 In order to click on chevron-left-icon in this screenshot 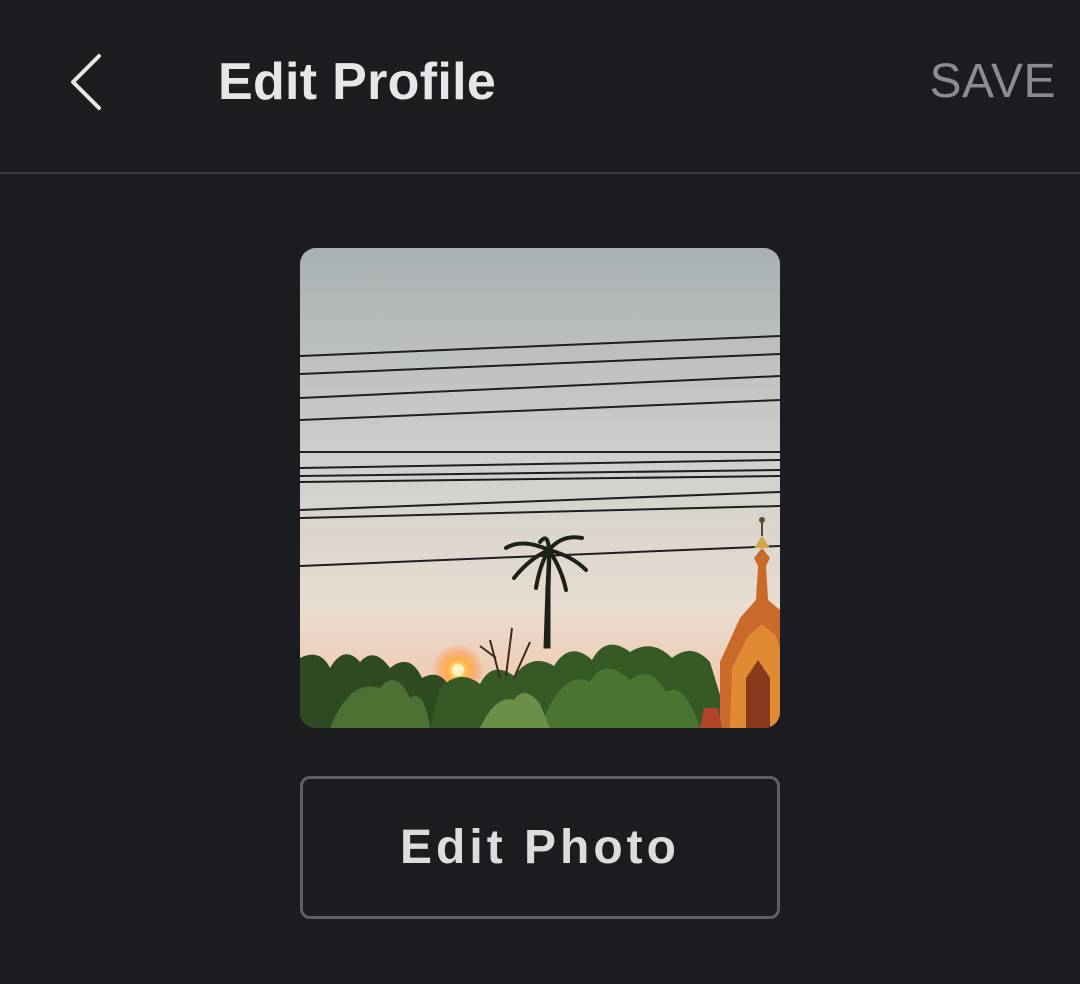, I will do `click(86, 82)`.